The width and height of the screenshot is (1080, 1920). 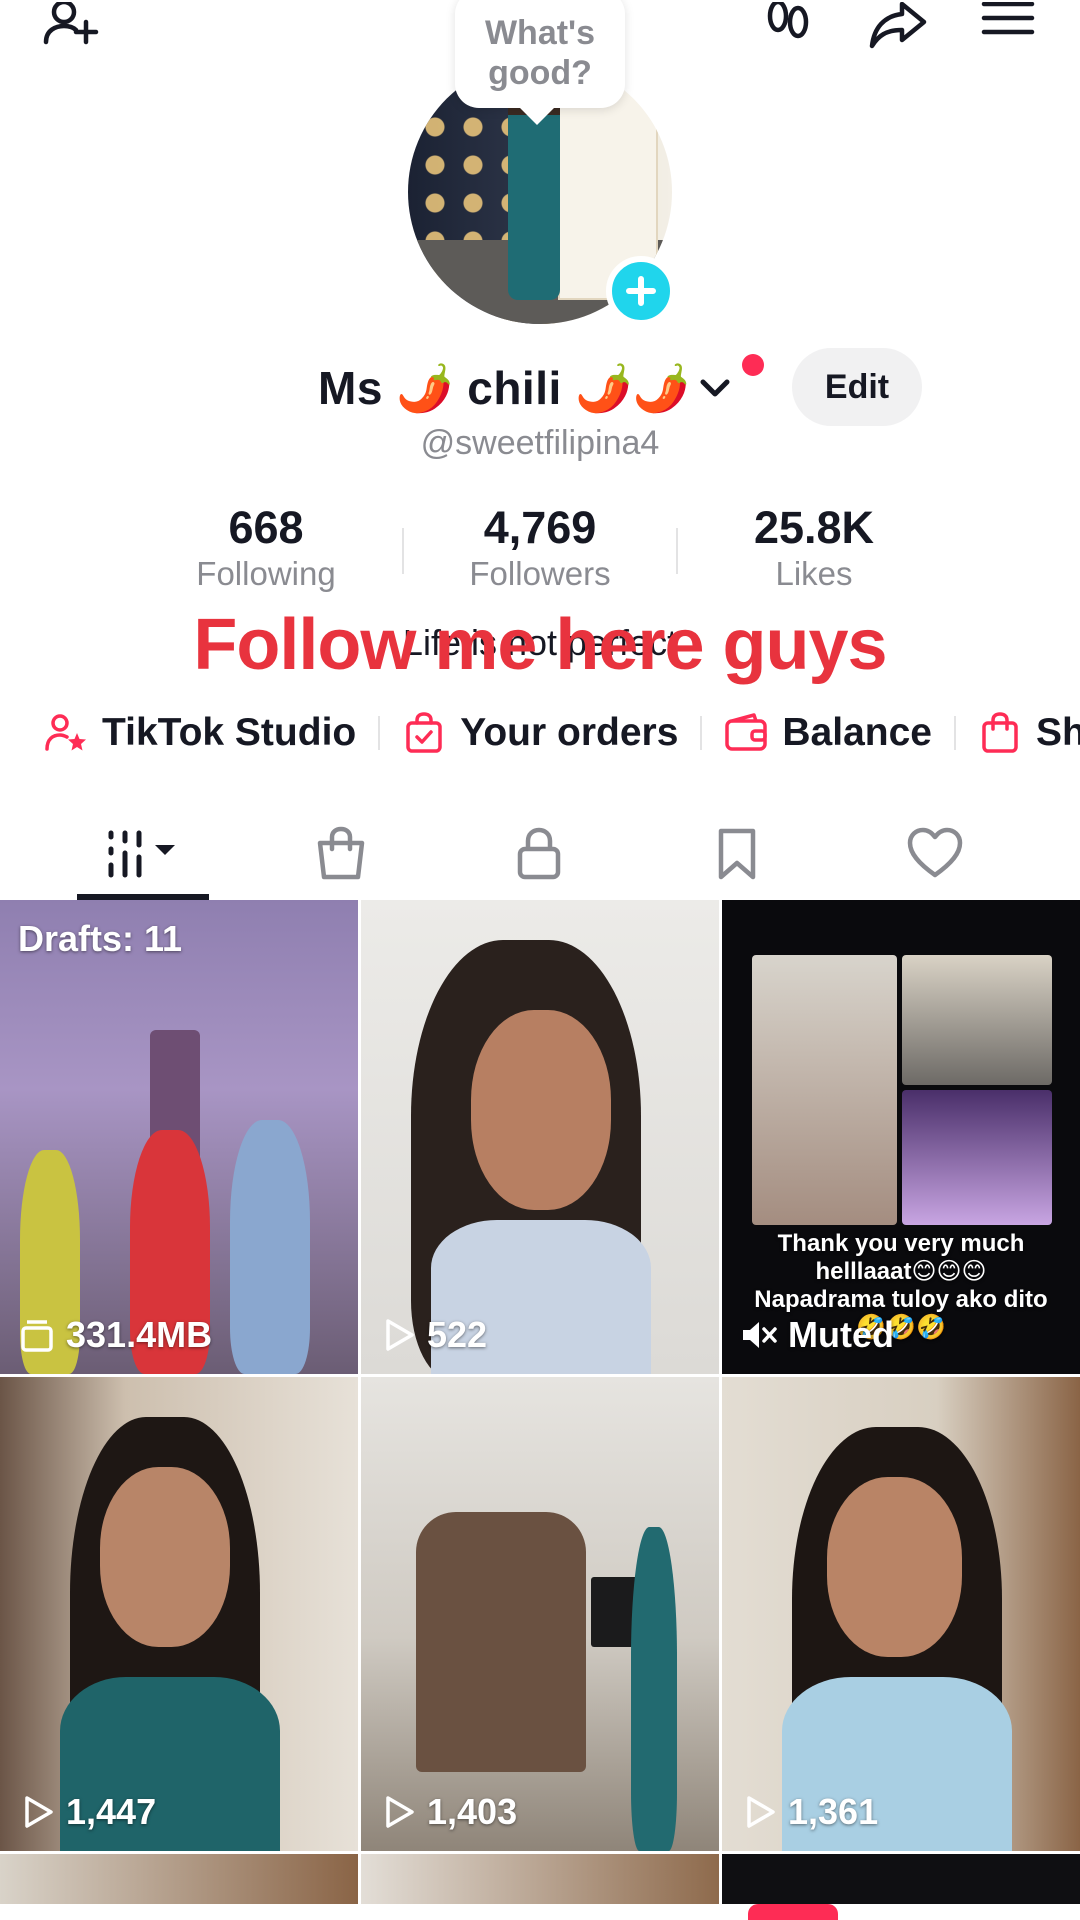 I want to click on stat-likes: 25.8K Likes, so click(x=814, y=550).